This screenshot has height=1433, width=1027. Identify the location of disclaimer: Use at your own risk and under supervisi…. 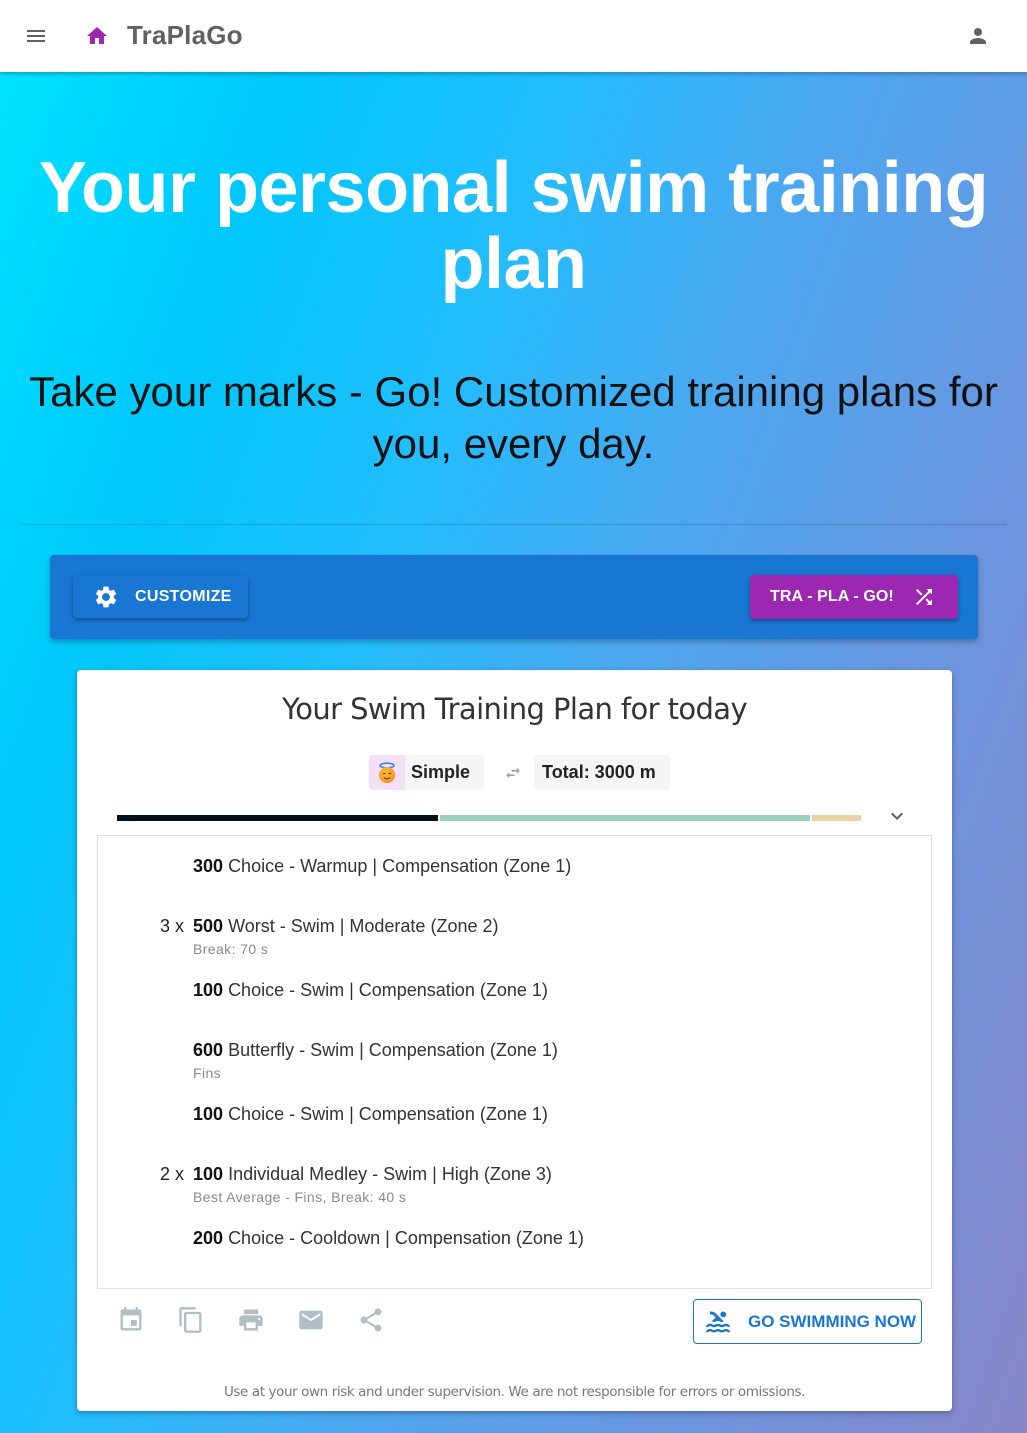
(514, 1392).